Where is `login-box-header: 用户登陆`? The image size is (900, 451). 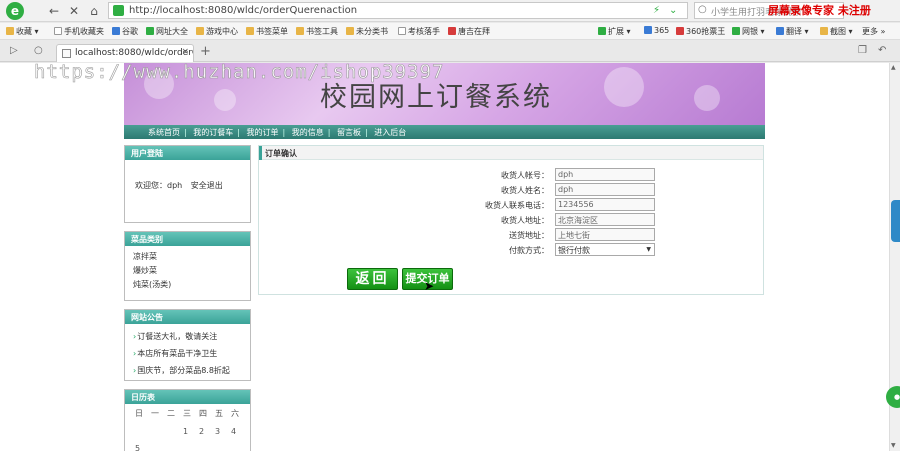
login-box-header: 用户登陆 is located at coordinates (187, 153).